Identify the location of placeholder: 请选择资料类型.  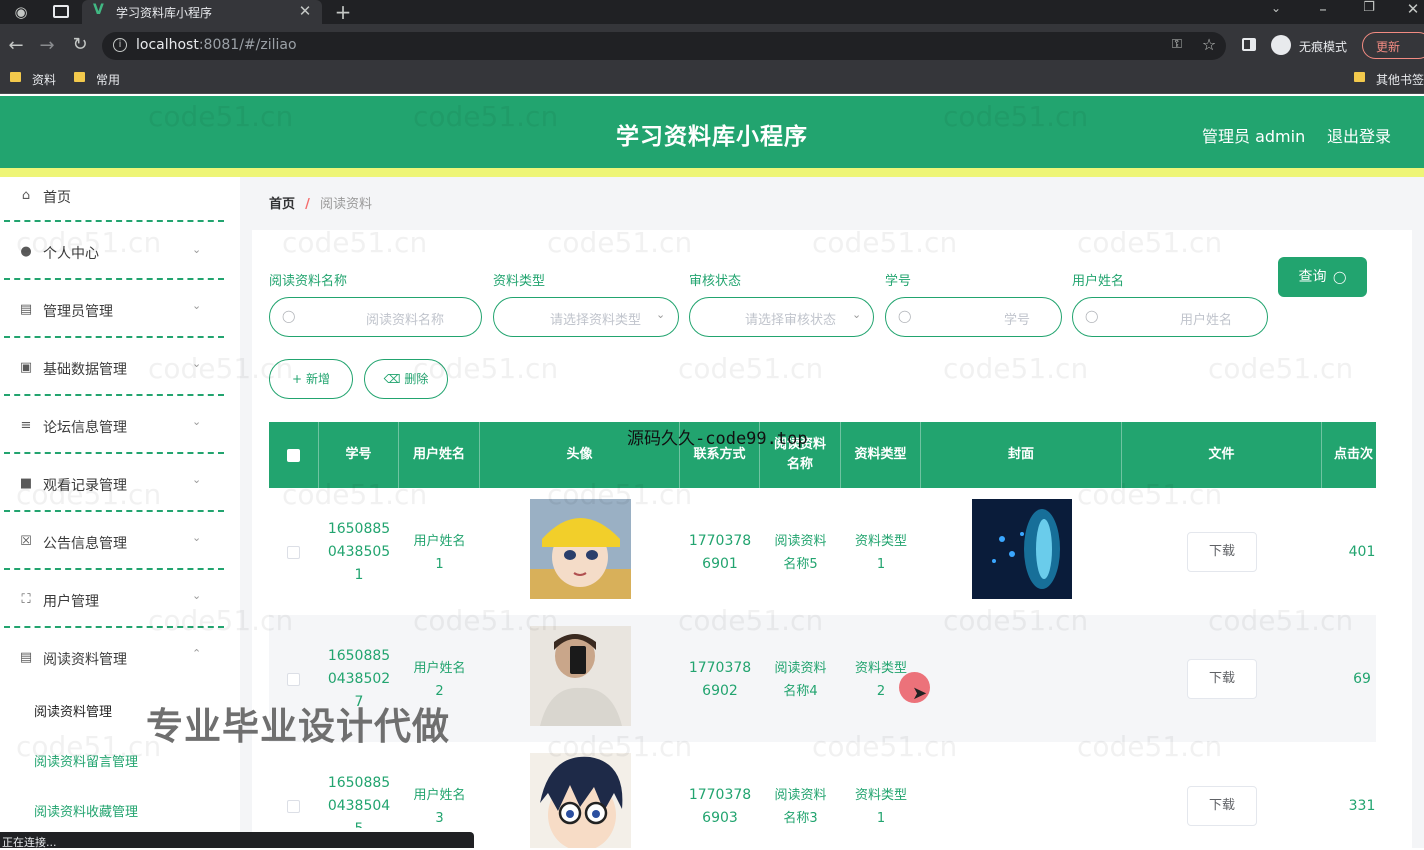
(596, 320).